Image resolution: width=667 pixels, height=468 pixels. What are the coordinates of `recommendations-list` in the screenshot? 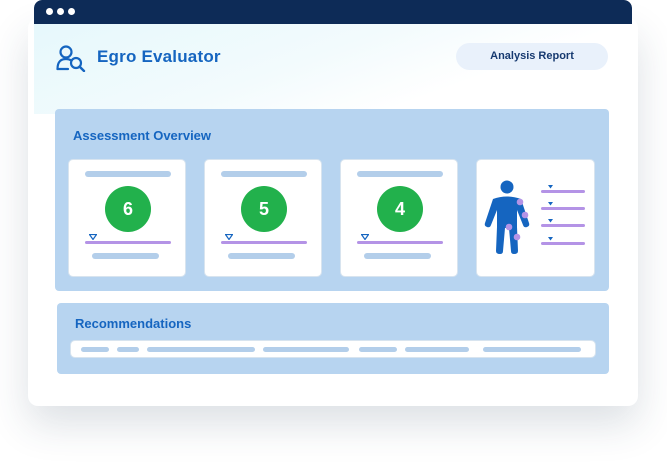 It's located at (333, 349).